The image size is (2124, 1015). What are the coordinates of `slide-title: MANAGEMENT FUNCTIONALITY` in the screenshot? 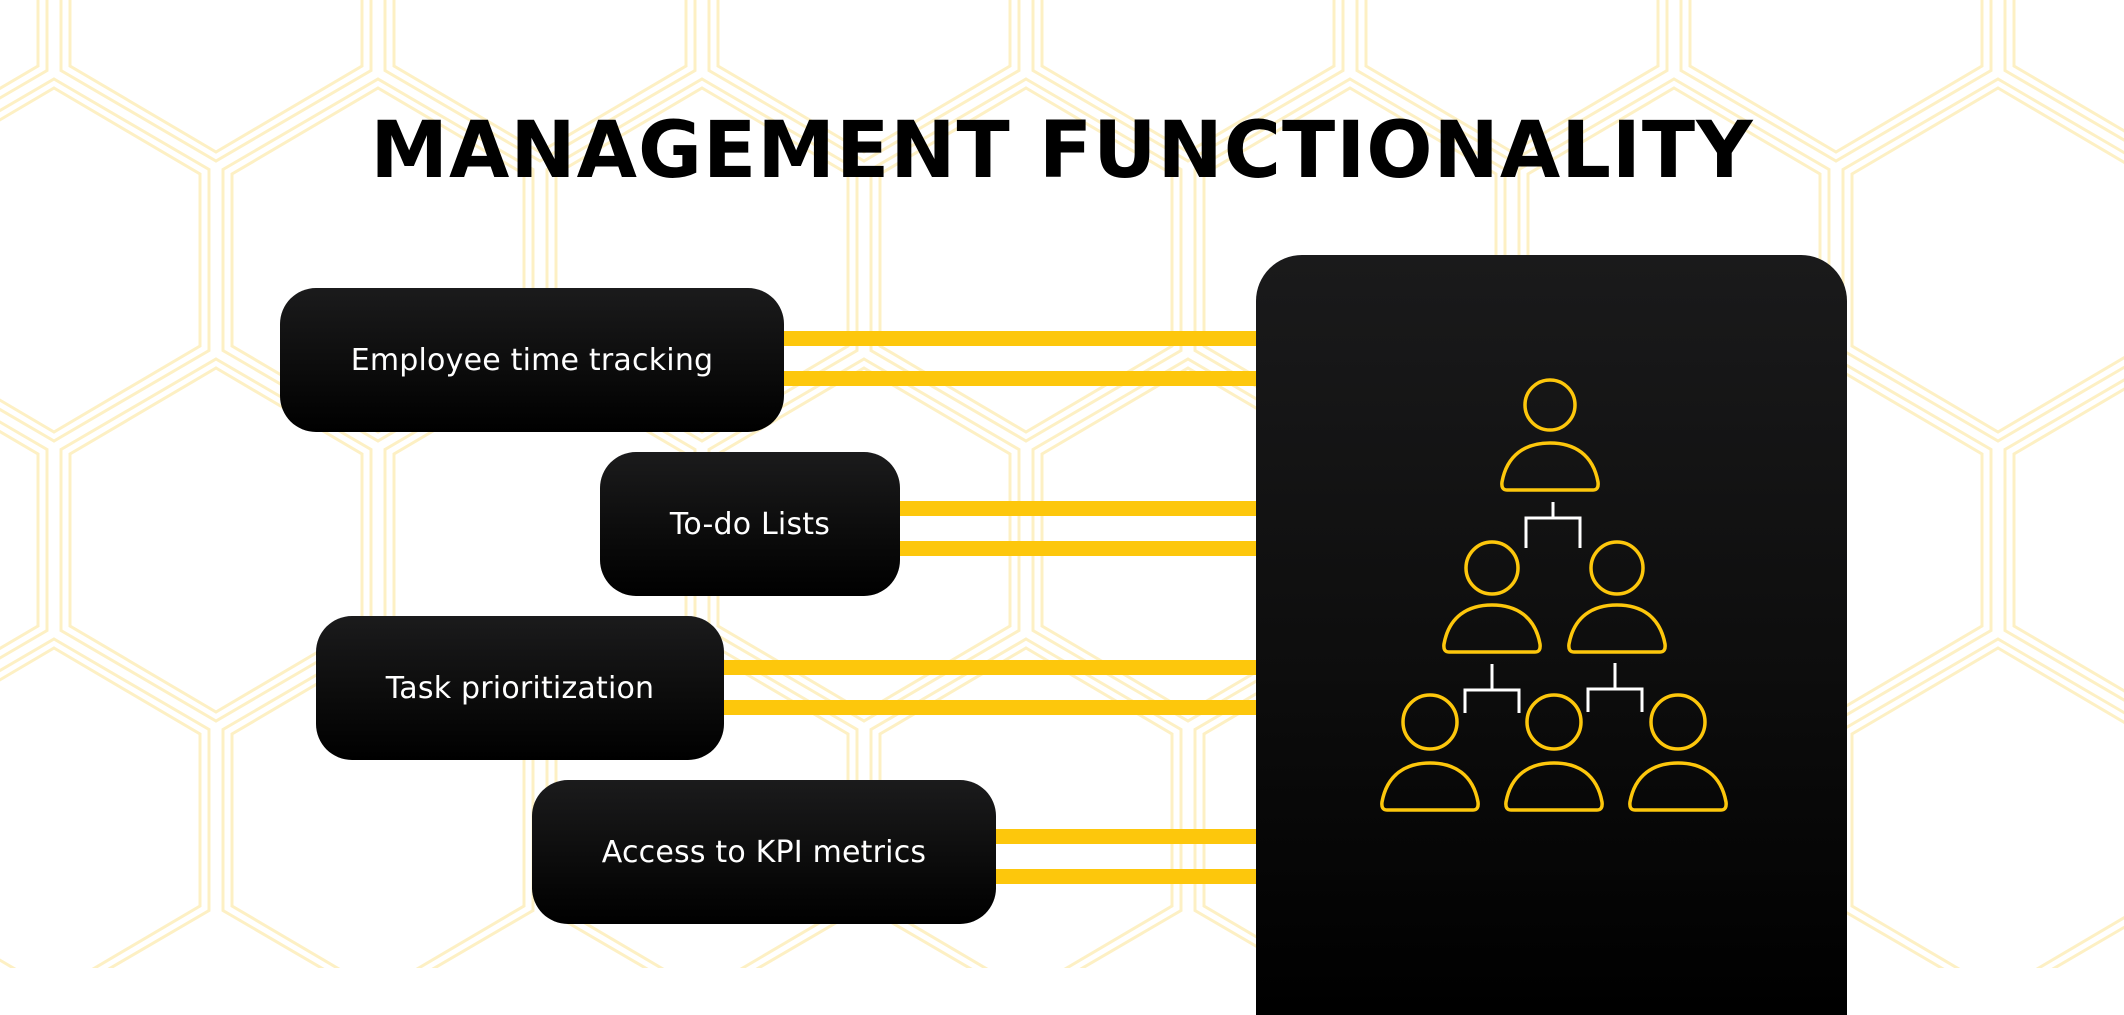 It's located at (1062, 151).